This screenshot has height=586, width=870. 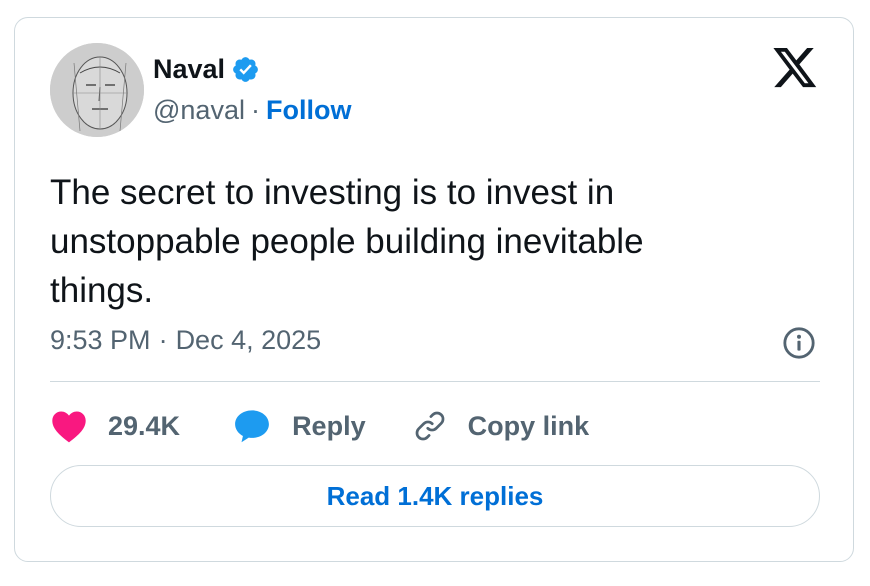 What do you see at coordinates (144, 425) in the screenshot?
I see `like-count: 29.4K` at bounding box center [144, 425].